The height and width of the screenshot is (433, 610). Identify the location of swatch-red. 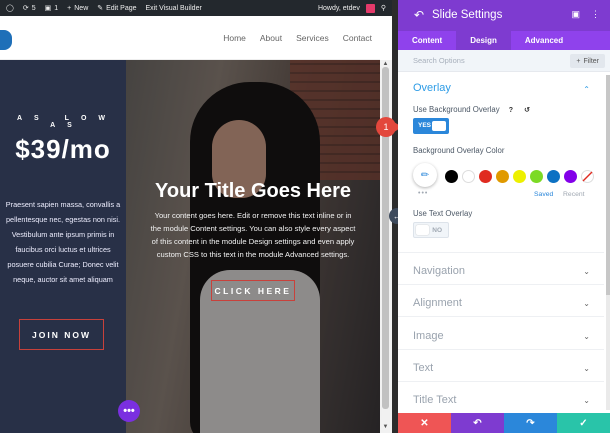
(485, 176).